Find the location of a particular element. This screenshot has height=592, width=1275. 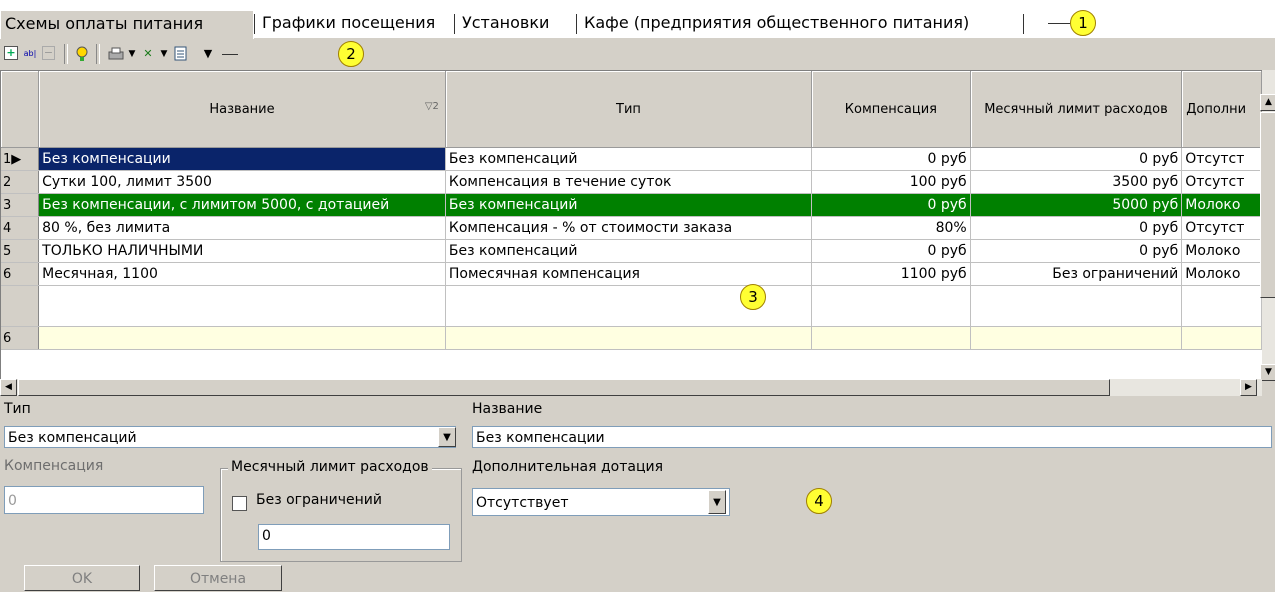

column-header-monthly-limit: Месячный лимит расходов is located at coordinates (1076, 109).